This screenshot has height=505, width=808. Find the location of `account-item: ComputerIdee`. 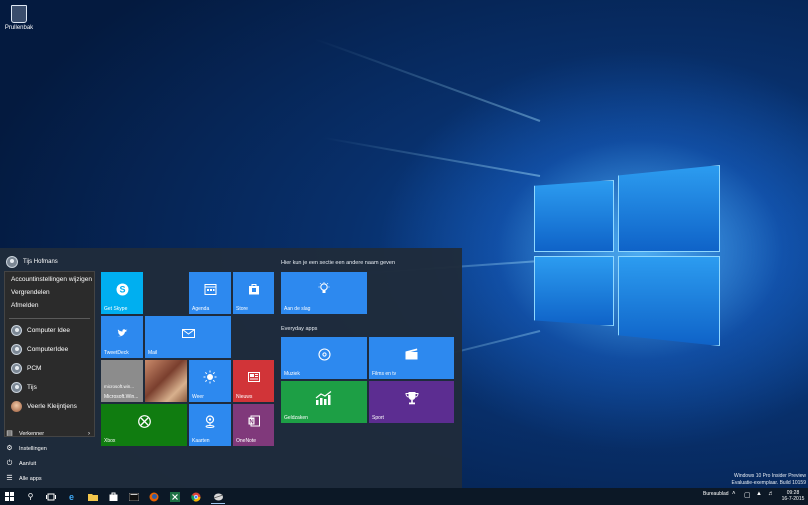

account-item: ComputerIdee is located at coordinates (39, 349).